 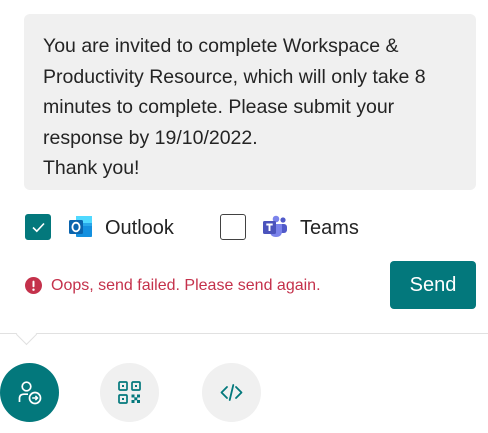 What do you see at coordinates (275, 226) in the screenshot?
I see `teams-icon` at bounding box center [275, 226].